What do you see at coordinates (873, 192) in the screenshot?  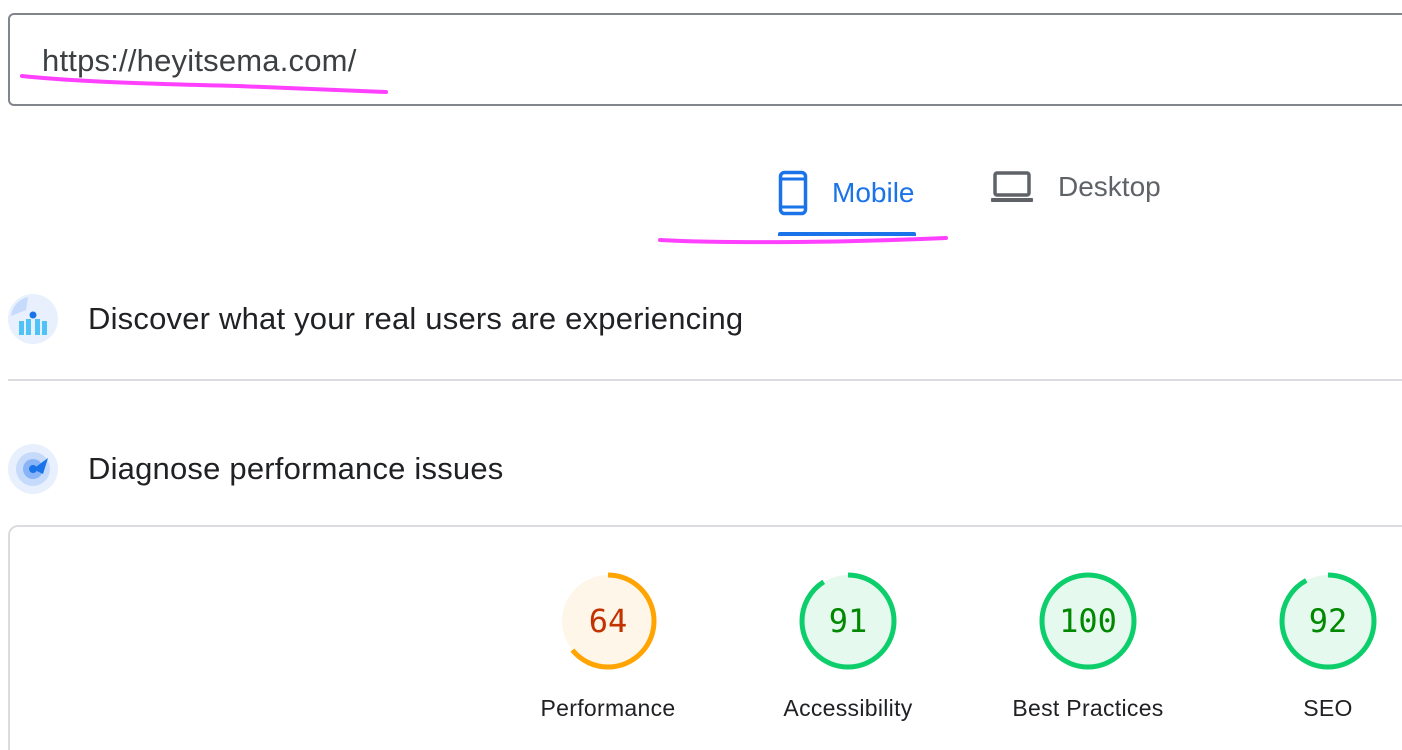 I see `tab-mobile-label: Mobile` at bounding box center [873, 192].